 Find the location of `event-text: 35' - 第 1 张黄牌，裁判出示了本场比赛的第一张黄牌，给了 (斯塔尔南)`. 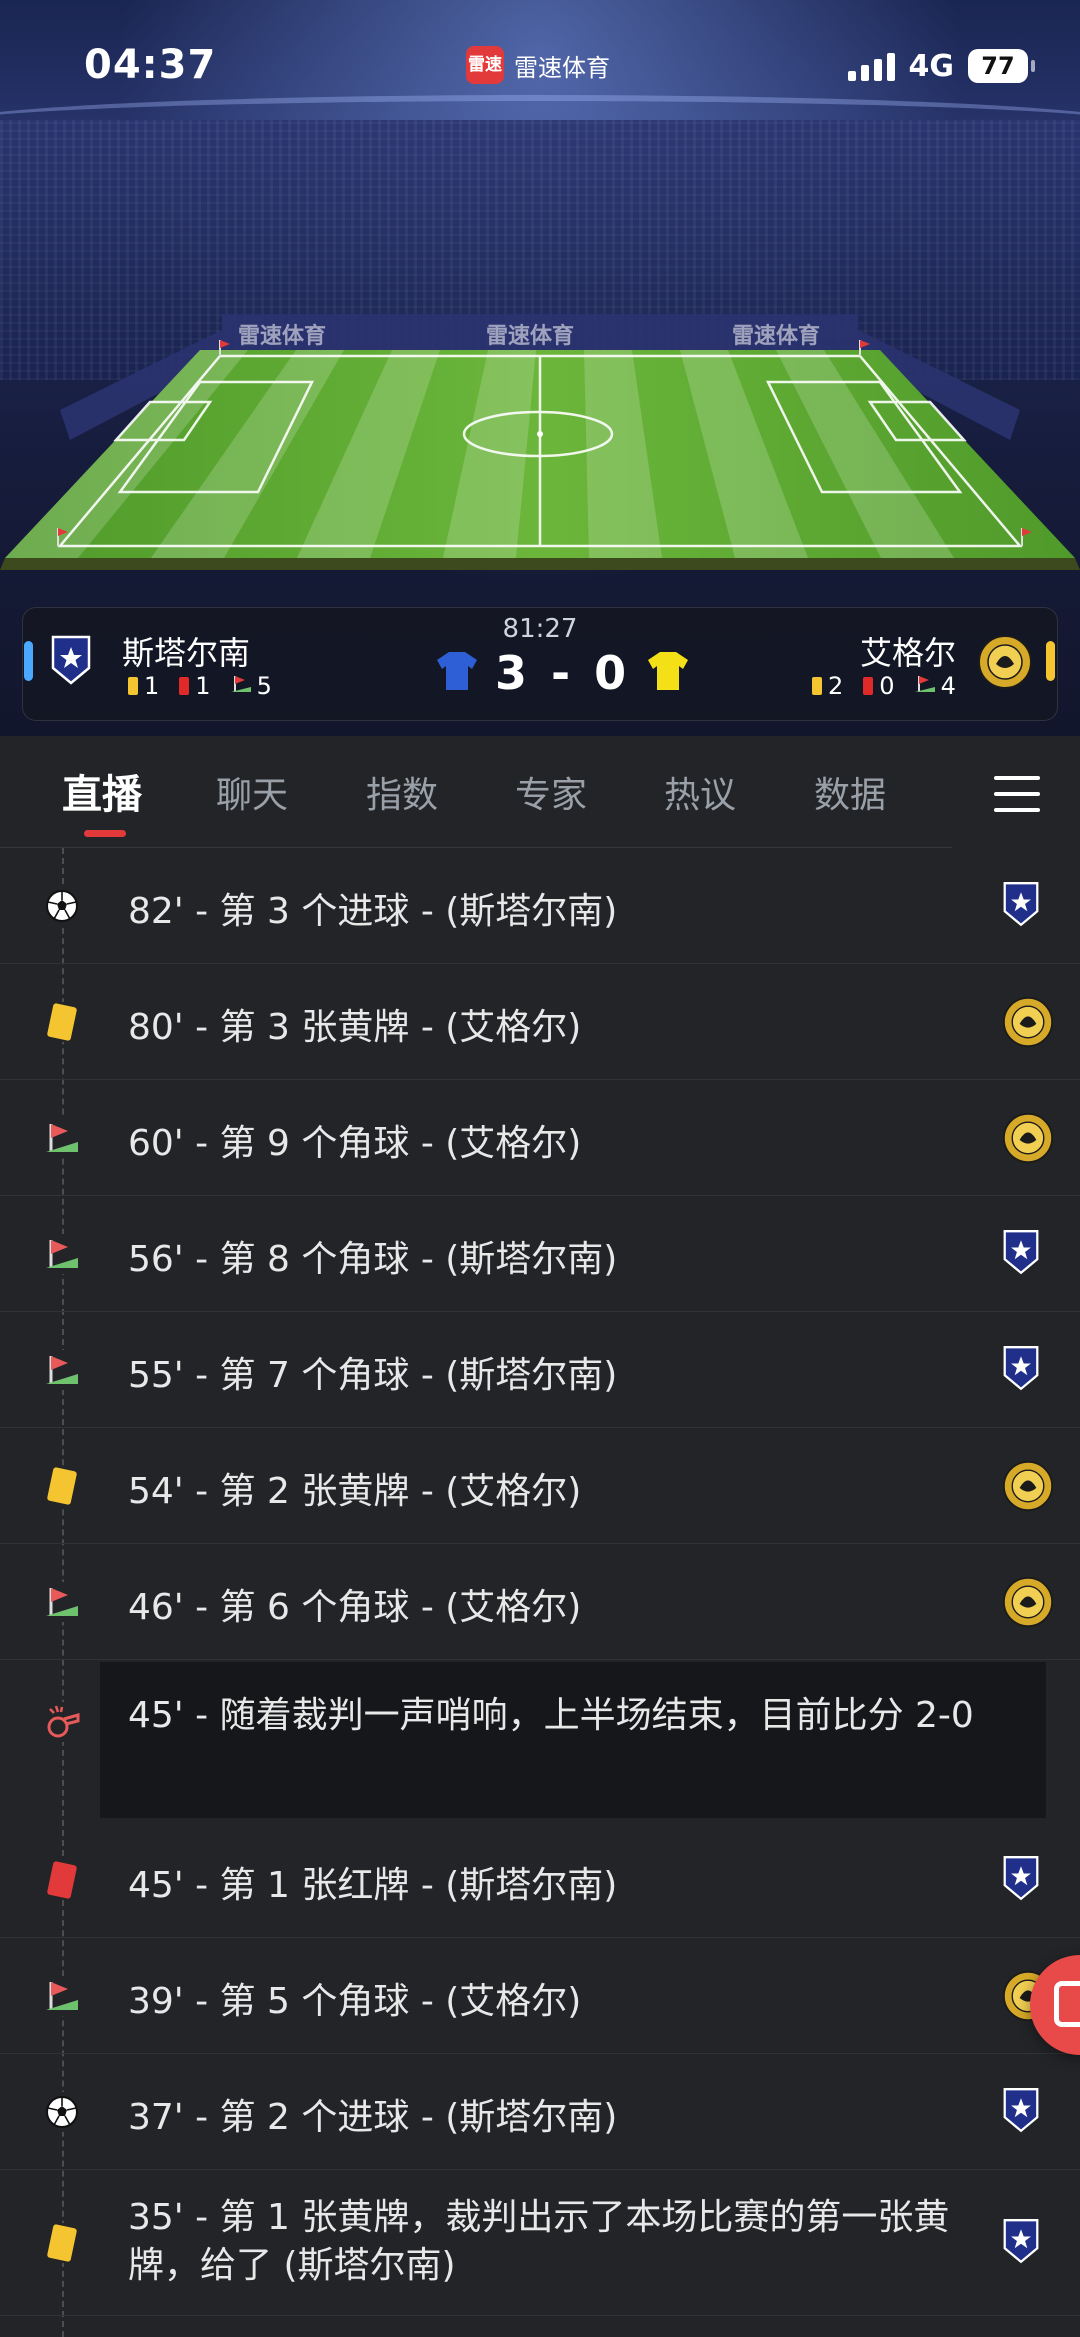

event-text: 35' - 第 1 张黄牌，裁判出示了本场比赛的第一张黄牌，给了 (斯塔尔南) is located at coordinates (539, 2241).